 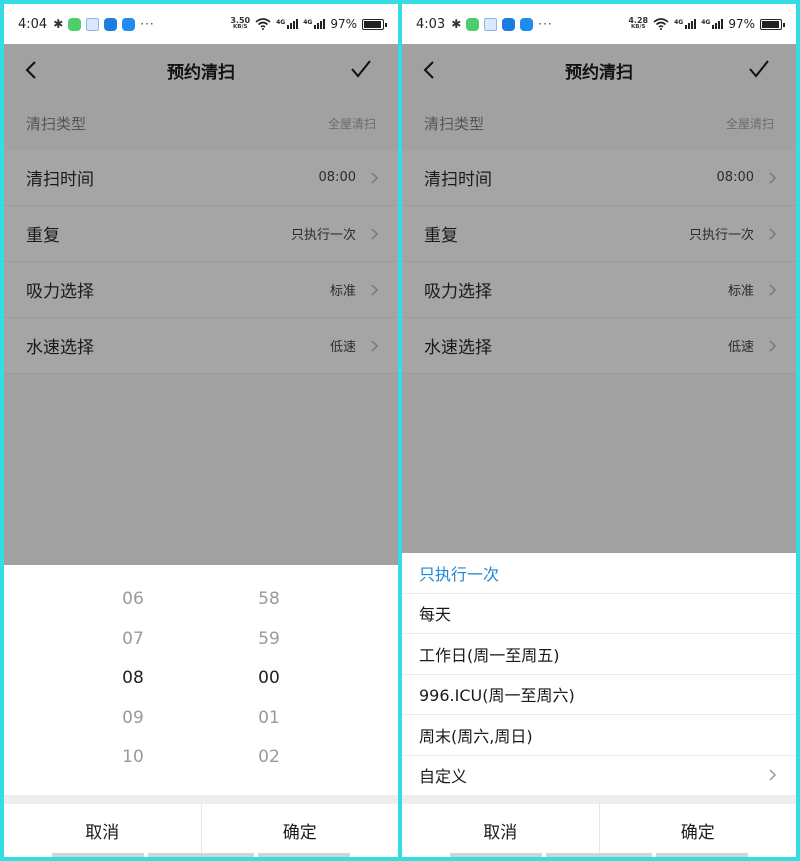 What do you see at coordinates (342, 347) in the screenshot?
I see `row-value: 低速` at bounding box center [342, 347].